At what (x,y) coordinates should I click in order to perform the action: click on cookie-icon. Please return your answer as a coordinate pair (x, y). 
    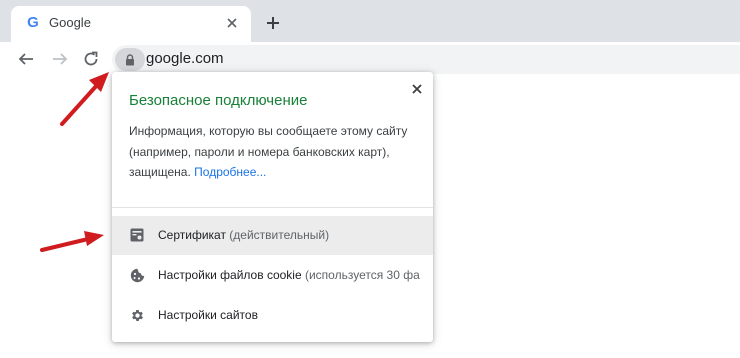
    Looking at the image, I should click on (137, 275).